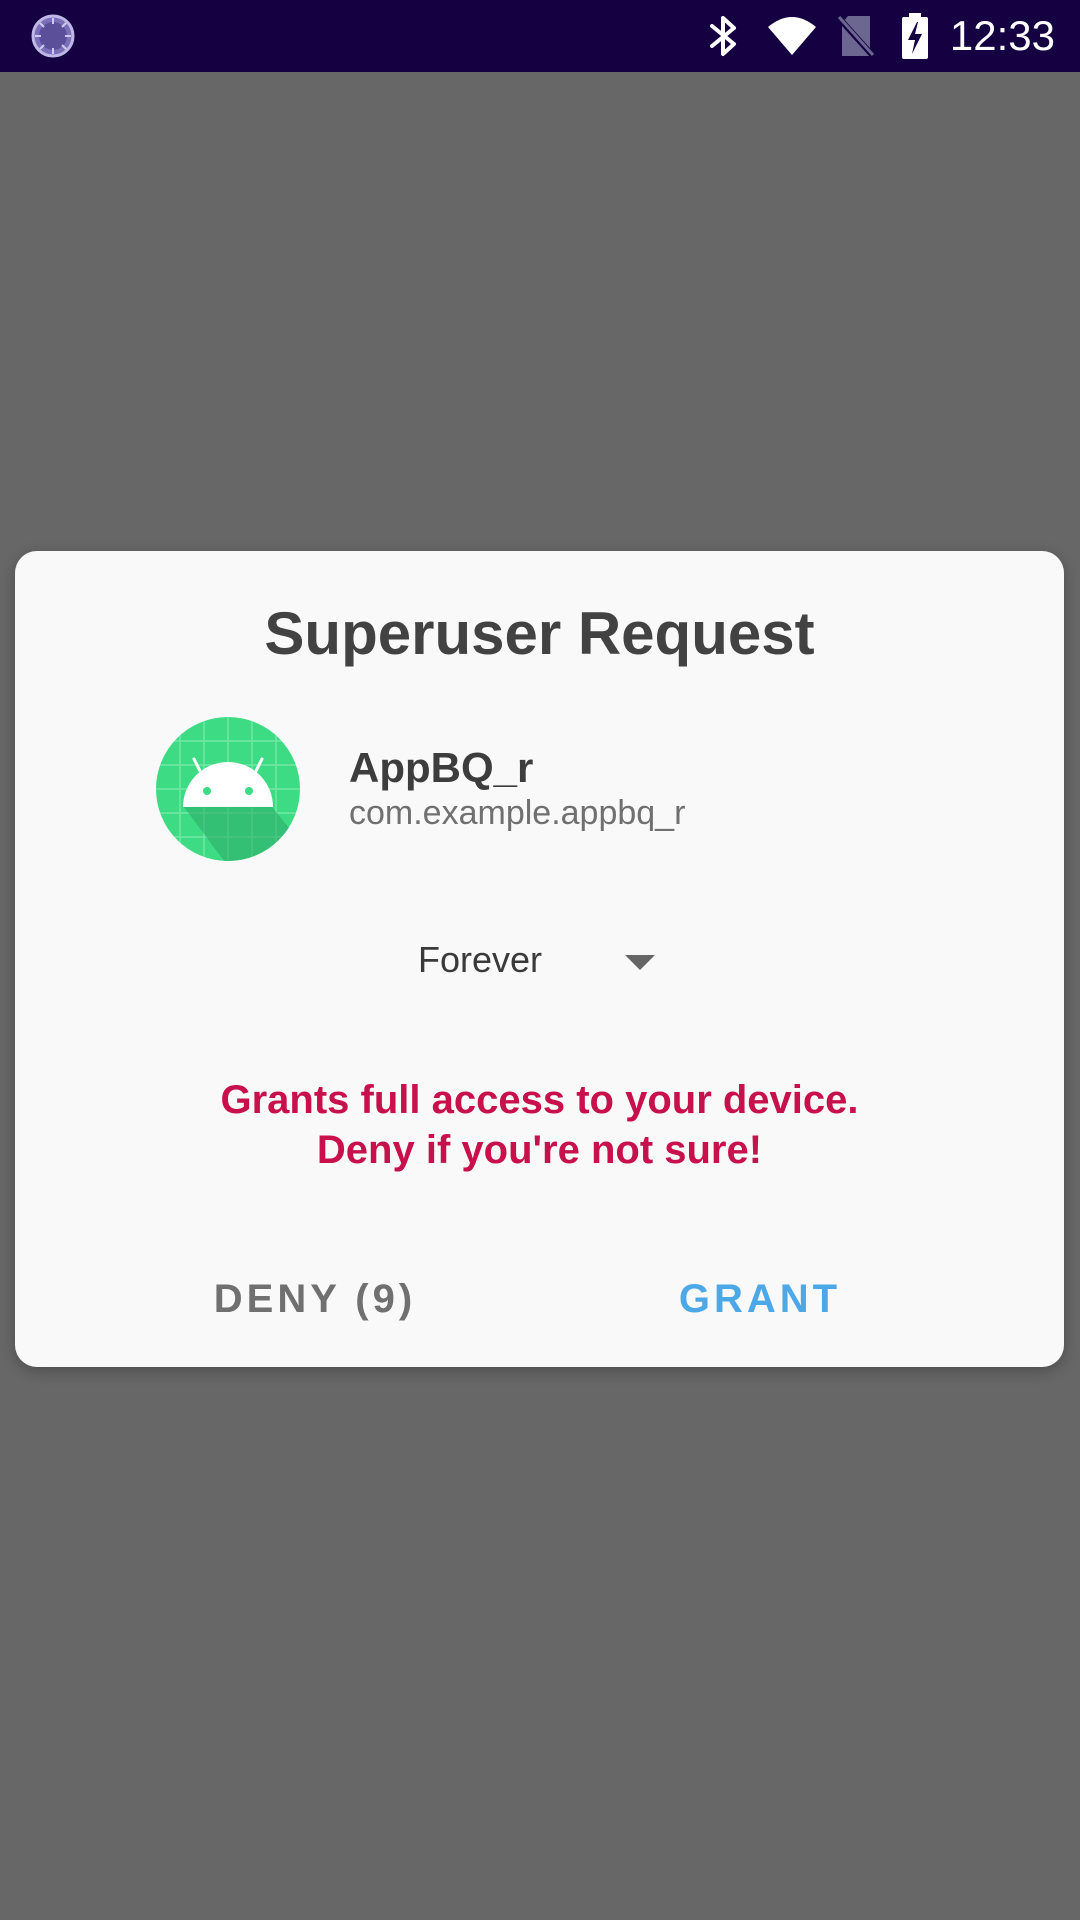  Describe the element at coordinates (315, 1299) in the screenshot. I see `deny-button: DENY (9)` at that location.